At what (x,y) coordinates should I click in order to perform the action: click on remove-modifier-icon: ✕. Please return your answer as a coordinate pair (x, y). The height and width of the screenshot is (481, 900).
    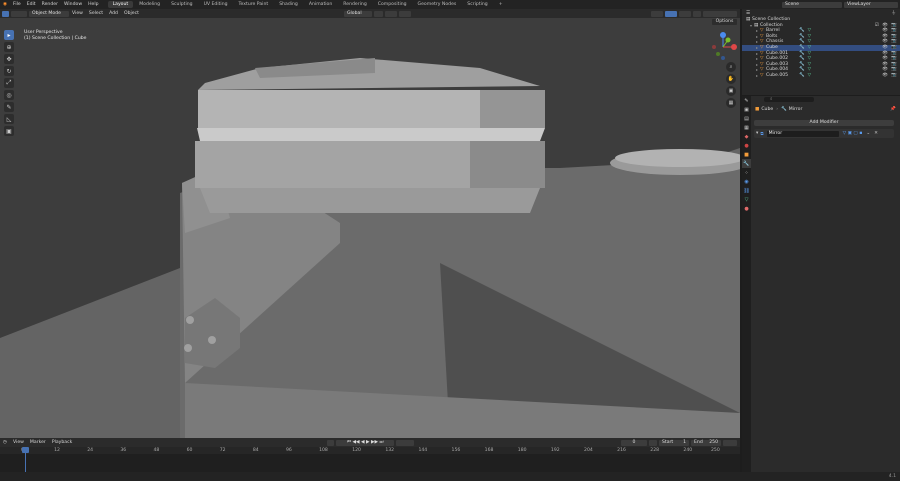
    Looking at the image, I should click on (876, 133).